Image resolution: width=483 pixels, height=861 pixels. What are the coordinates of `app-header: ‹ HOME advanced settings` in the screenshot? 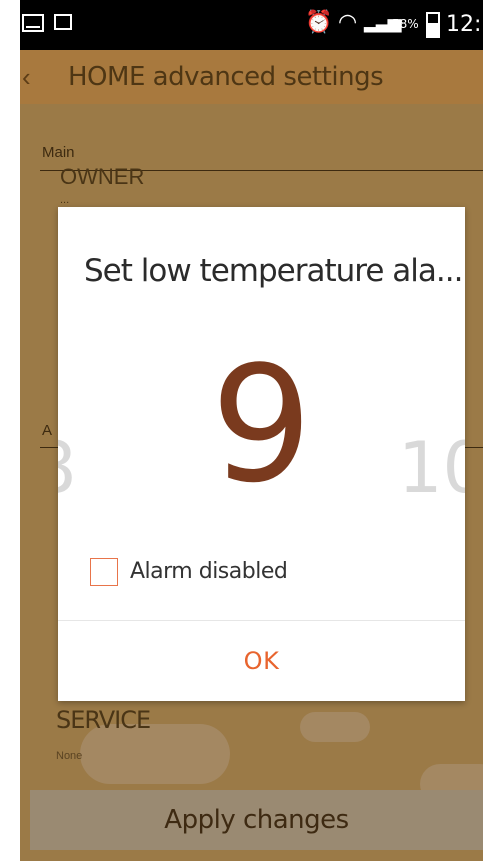 It's located at (251, 77).